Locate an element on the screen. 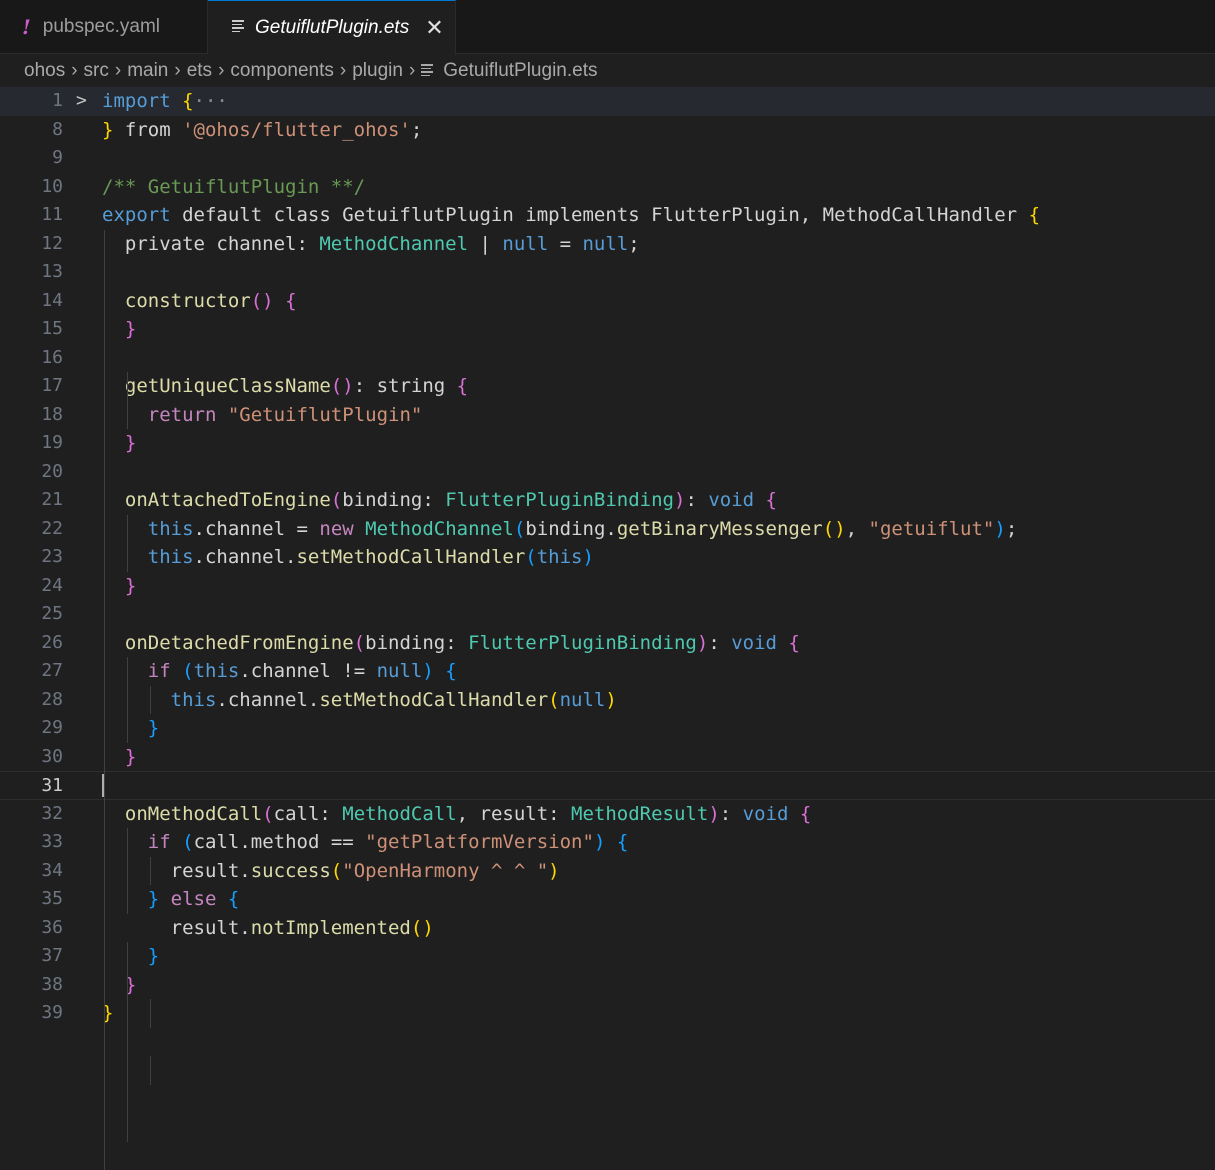 This screenshot has width=1215, height=1170. code-line: 35 } else { is located at coordinates (607, 899).